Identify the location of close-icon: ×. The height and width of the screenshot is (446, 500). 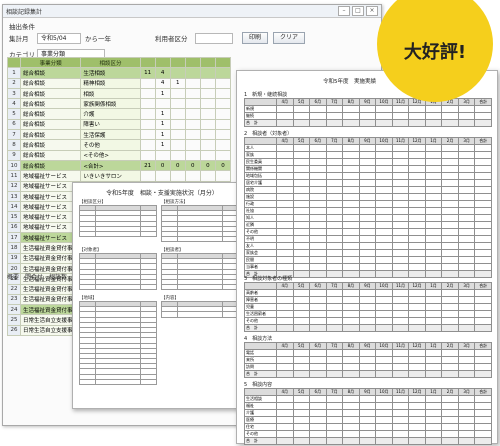
(372, 11).